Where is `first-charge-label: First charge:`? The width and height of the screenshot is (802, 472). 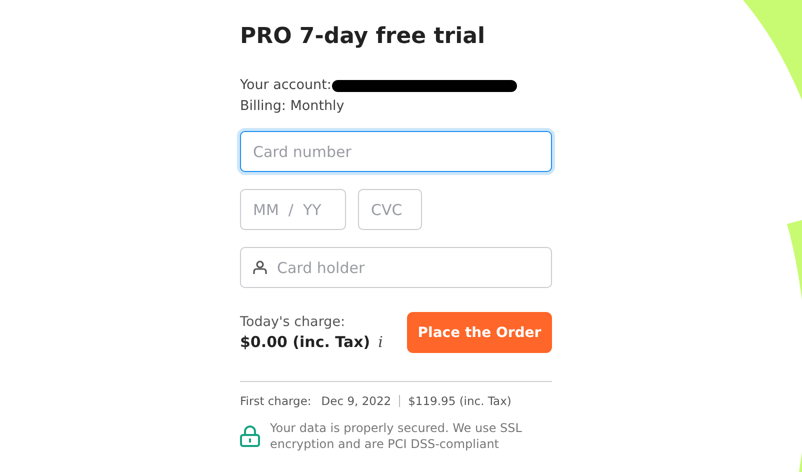 first-charge-label: First charge: is located at coordinates (276, 401).